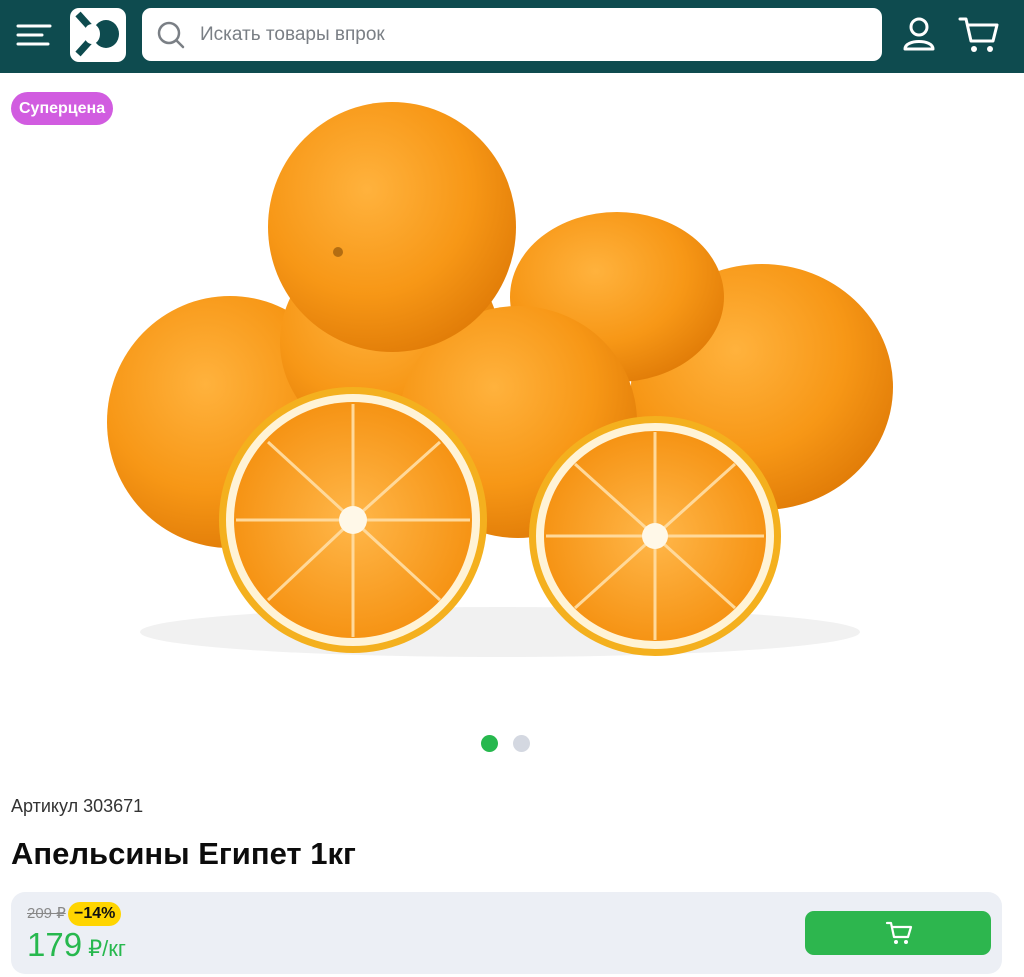 The image size is (1024, 977). I want to click on product-title: Апельсины Египет 1кг, so click(183, 853).